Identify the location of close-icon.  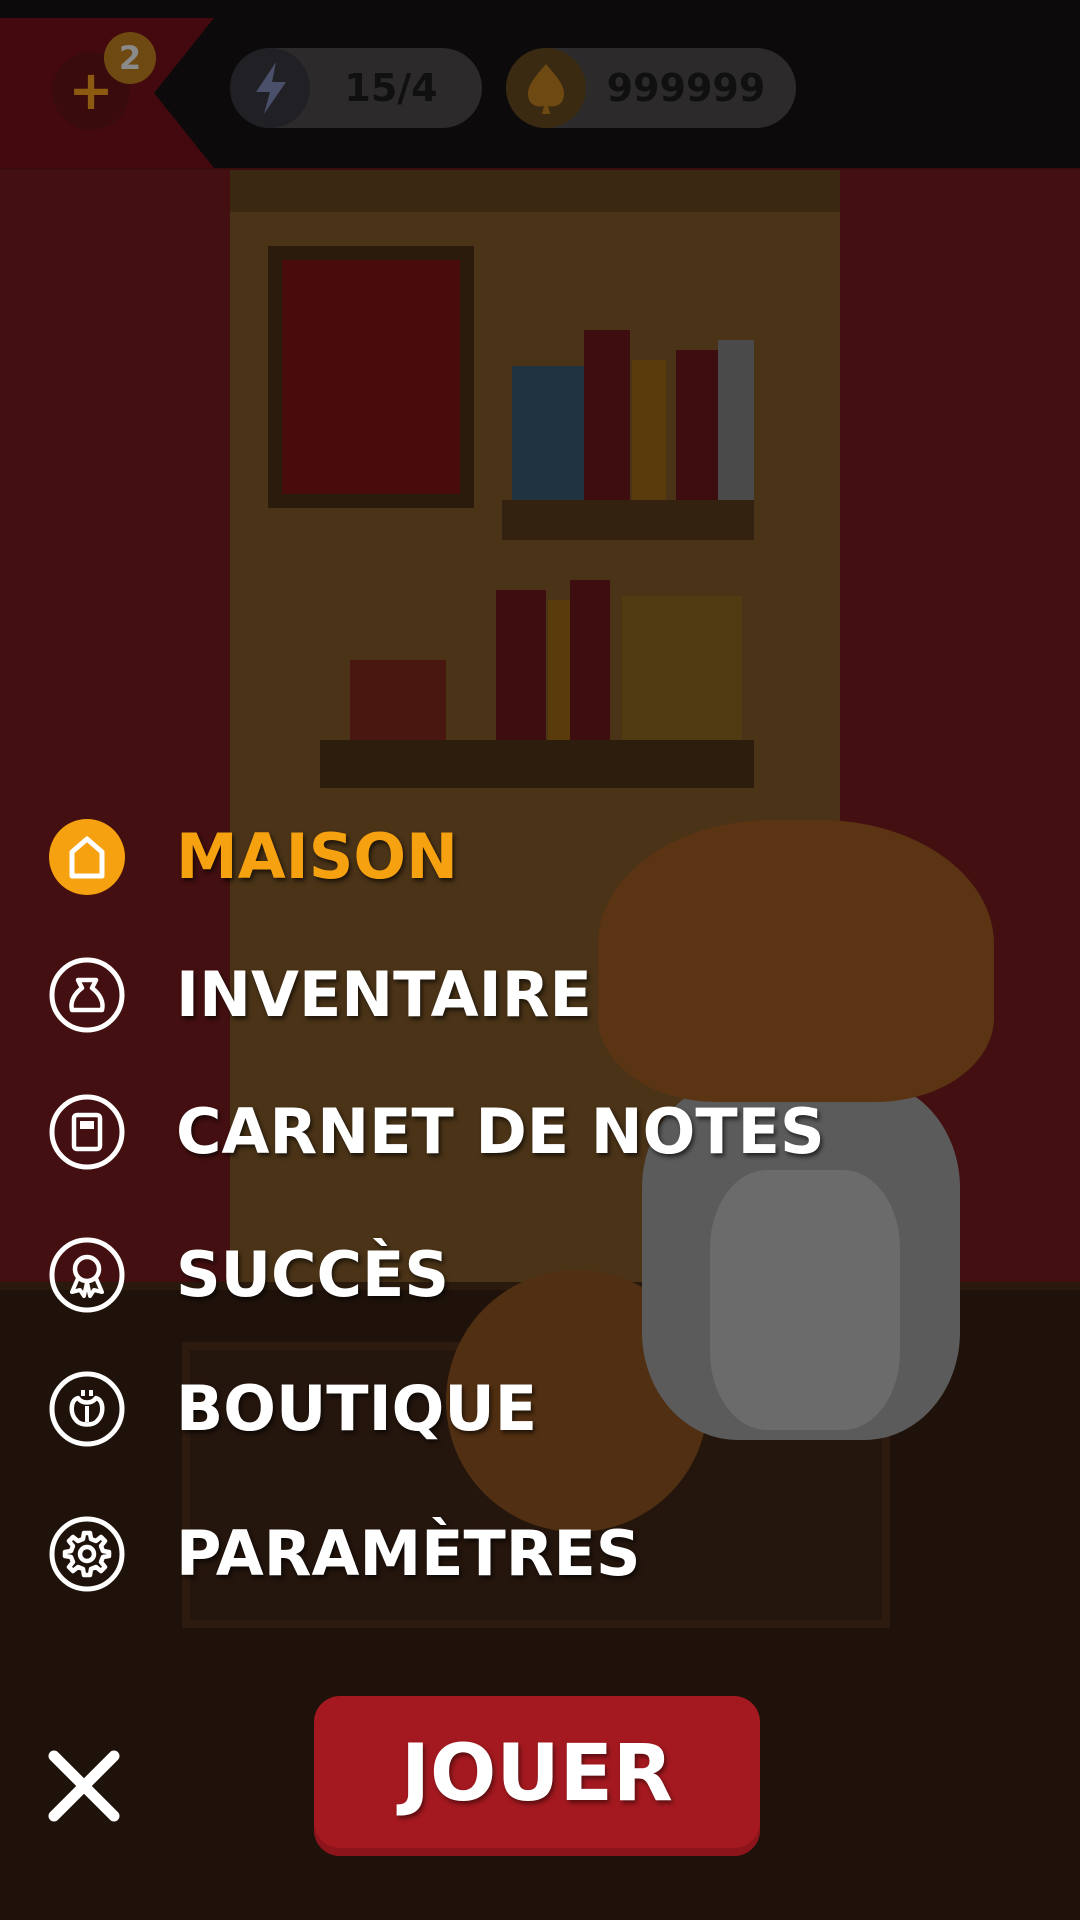
(84, 1786).